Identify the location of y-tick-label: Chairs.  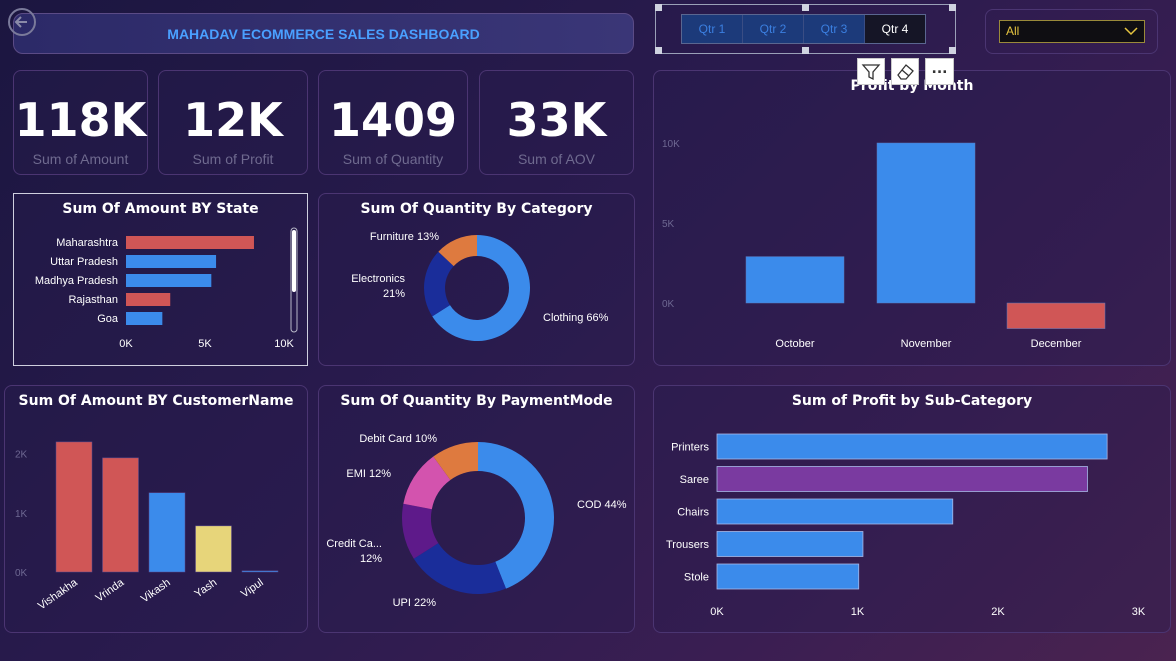
(693, 513).